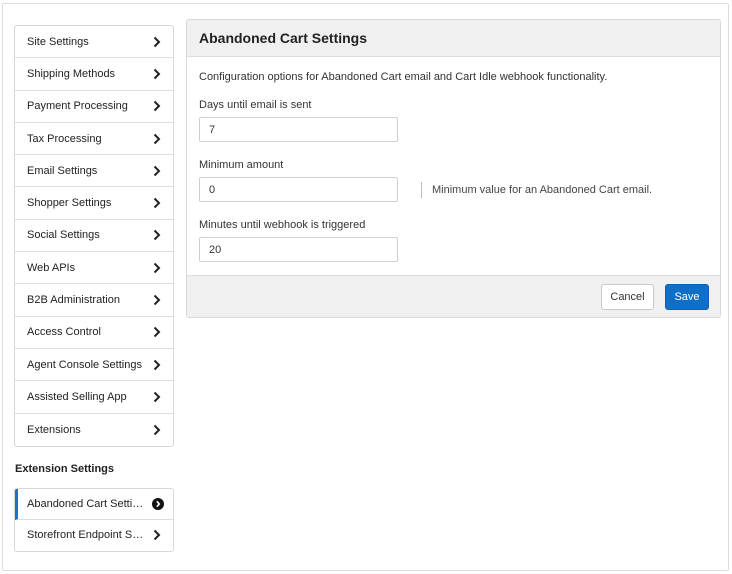  Describe the element at coordinates (158, 503) in the screenshot. I see `circle-chevron-right-icon` at that location.